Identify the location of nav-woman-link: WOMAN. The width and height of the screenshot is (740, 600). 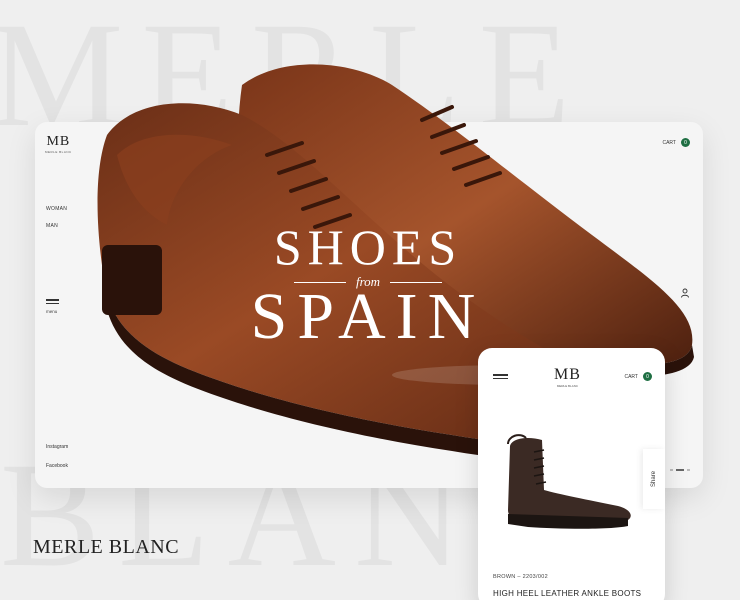
(56, 209).